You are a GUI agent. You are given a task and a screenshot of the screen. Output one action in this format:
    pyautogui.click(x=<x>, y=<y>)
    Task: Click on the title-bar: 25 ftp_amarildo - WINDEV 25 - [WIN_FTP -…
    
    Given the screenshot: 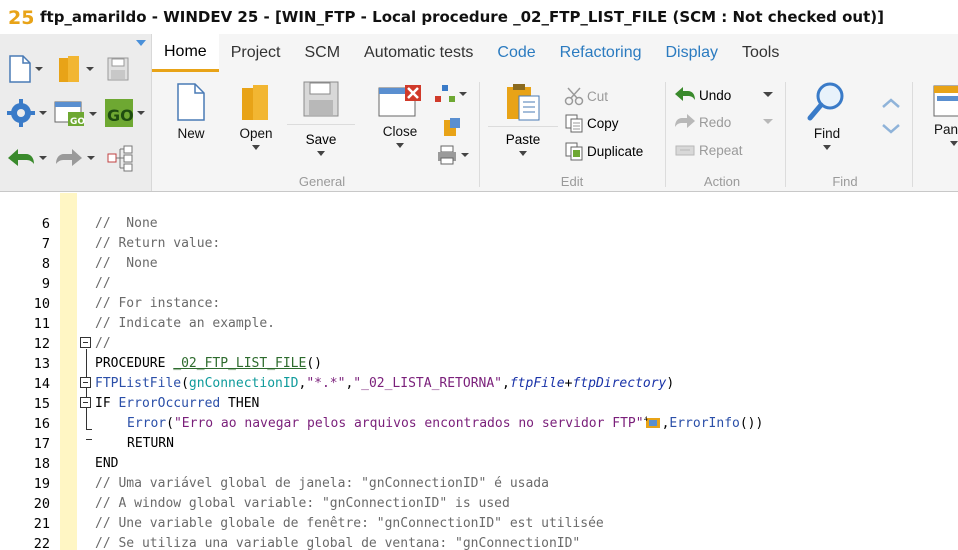 What is the action you would take?
    pyautogui.click(x=479, y=17)
    